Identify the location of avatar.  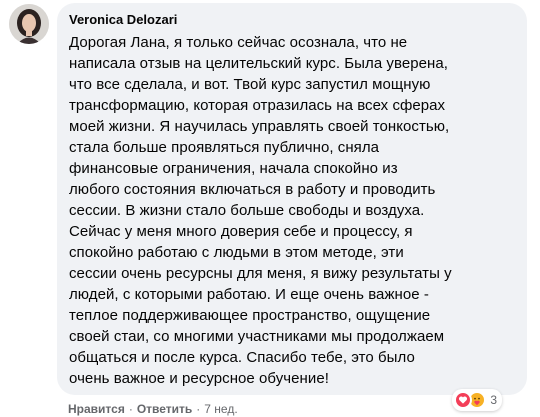
(29, 24).